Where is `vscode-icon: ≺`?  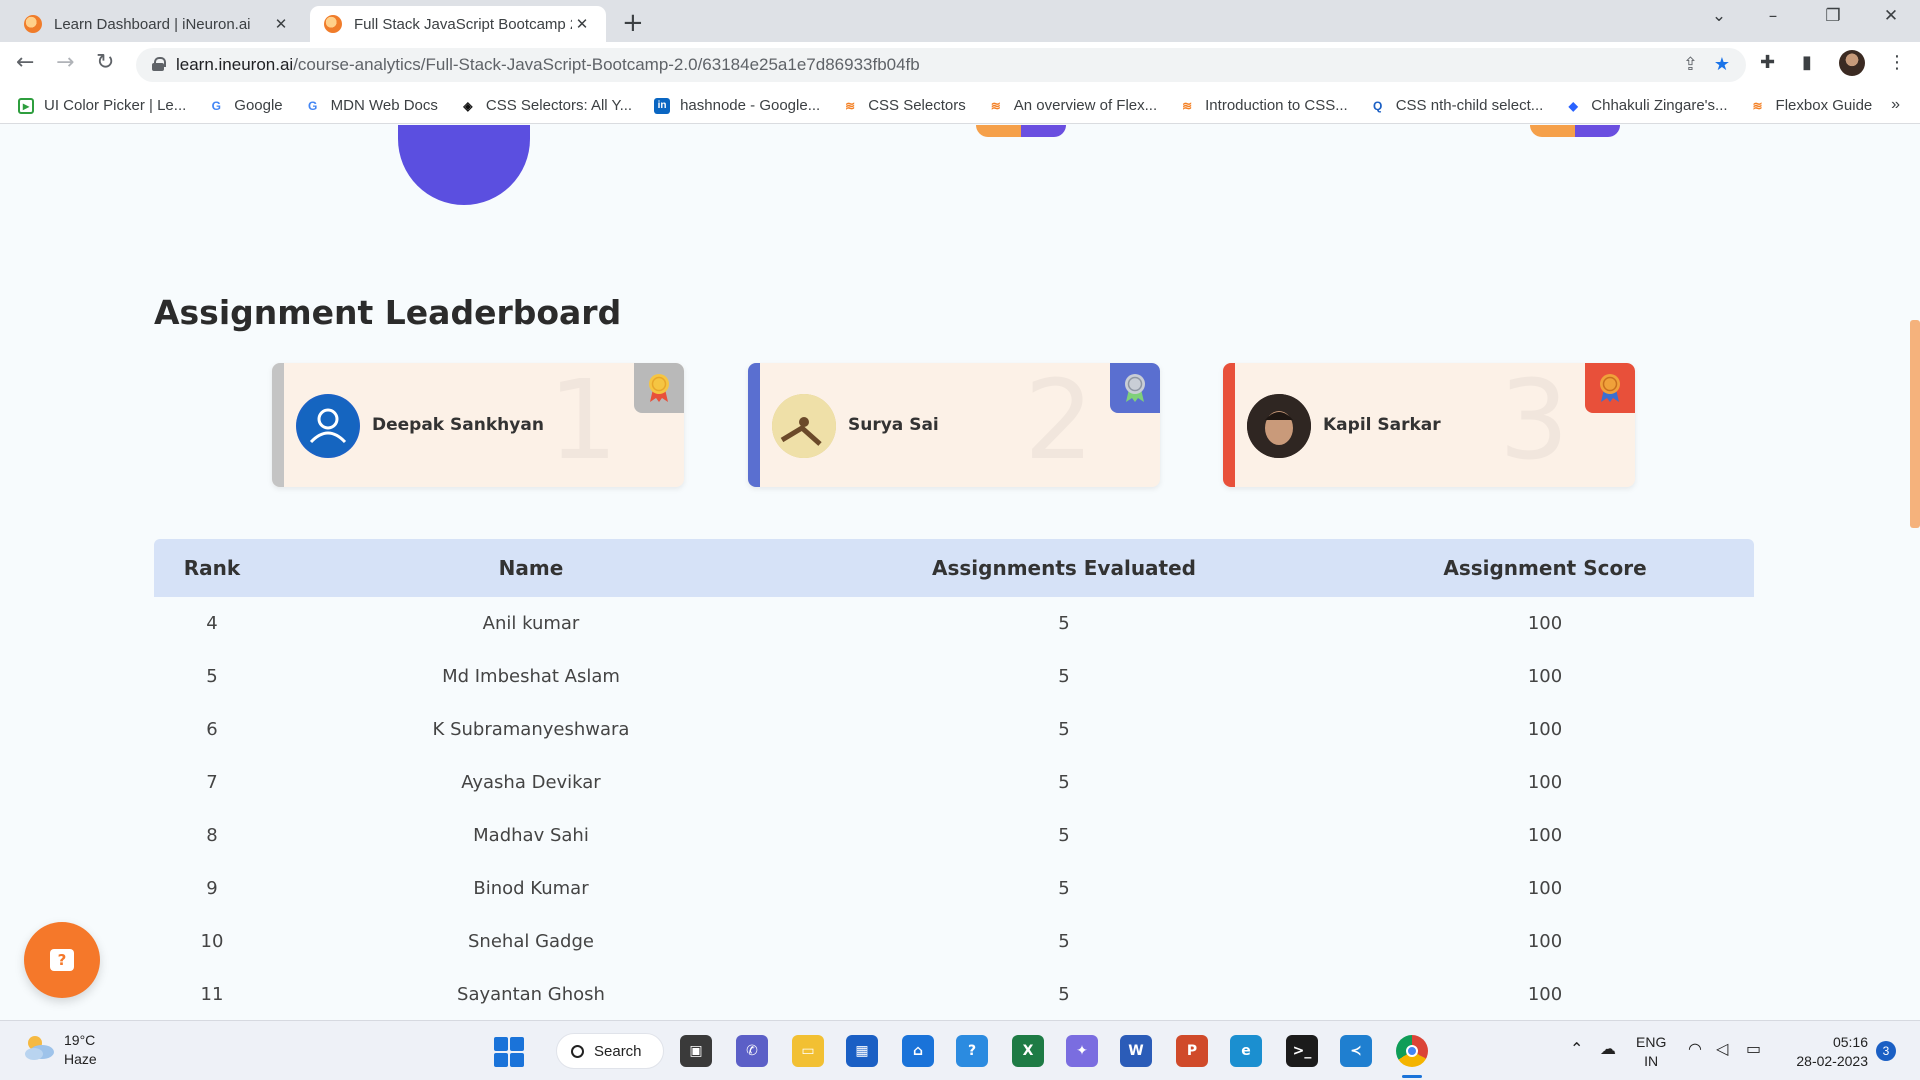 vscode-icon: ≺ is located at coordinates (1356, 1051).